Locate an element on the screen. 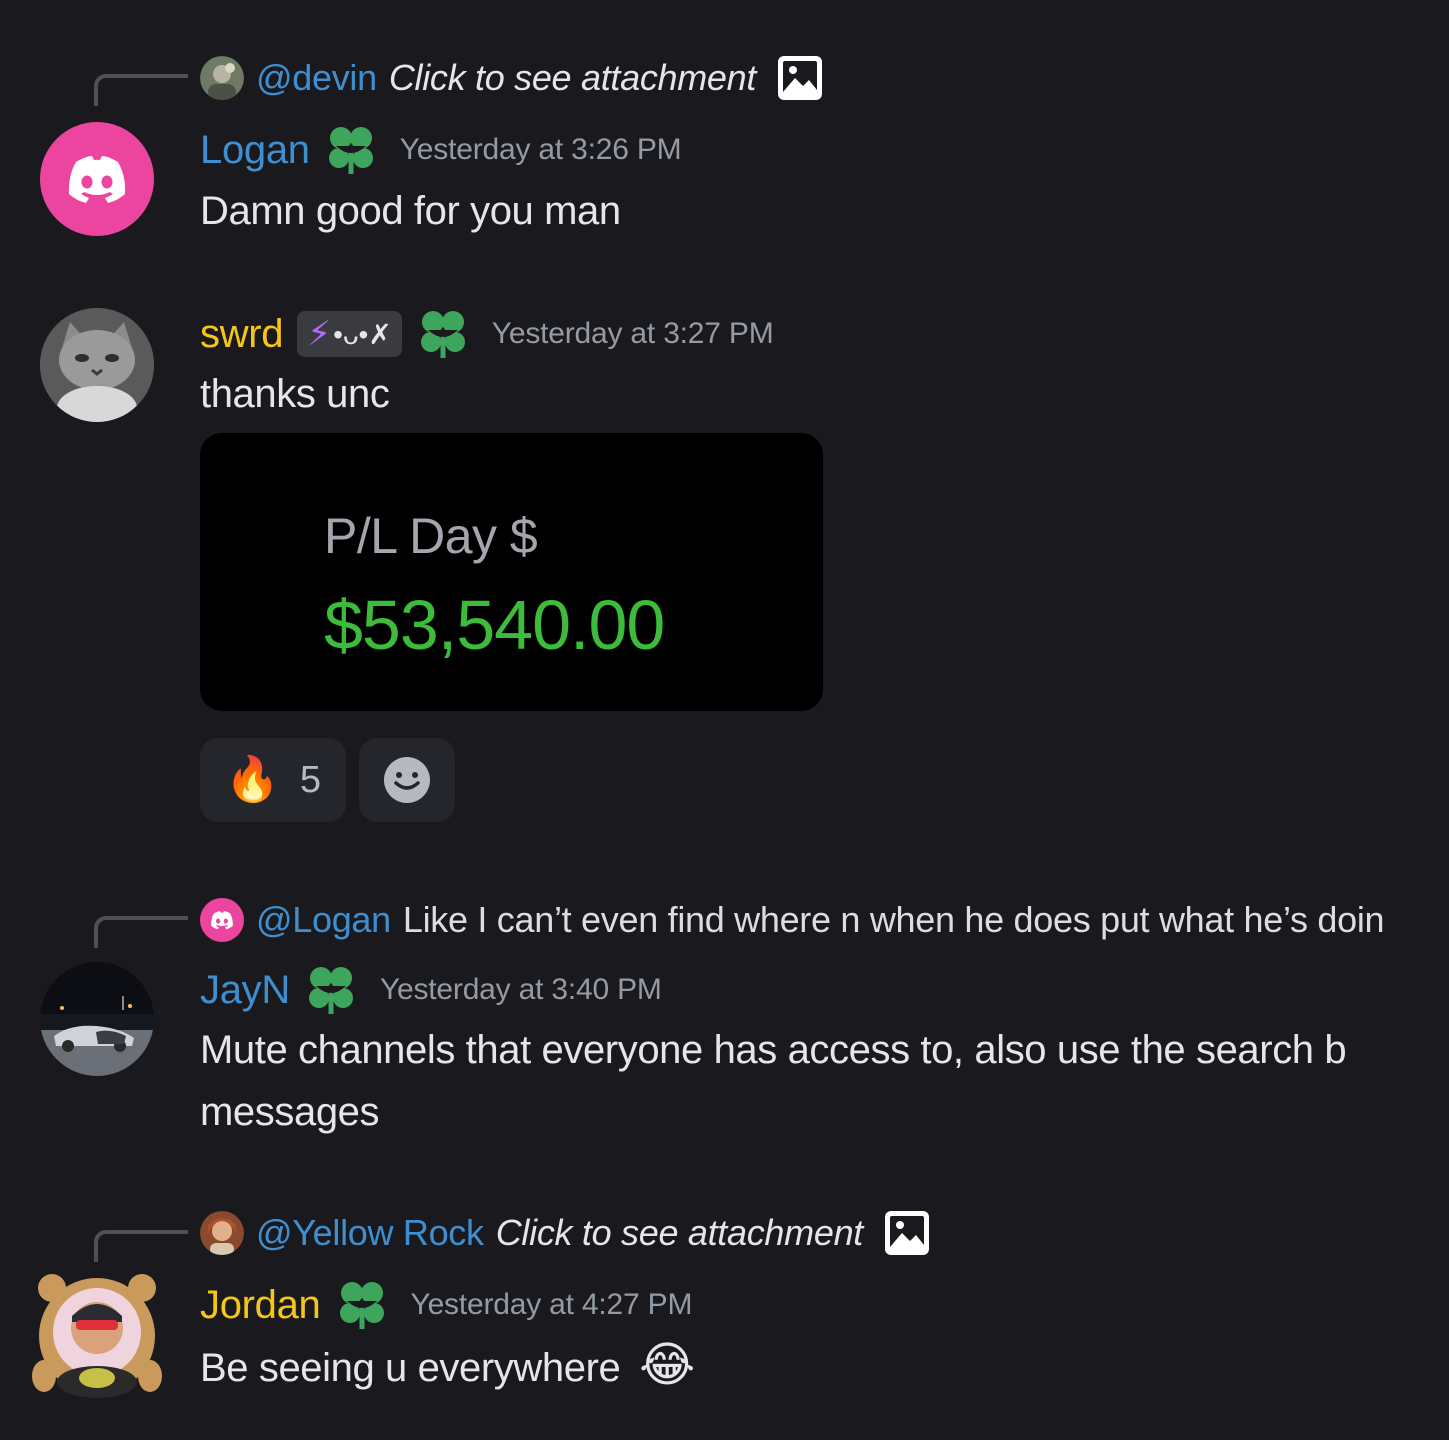  message-content: Be seeing u everywhere 😂 is located at coordinates (447, 1367).